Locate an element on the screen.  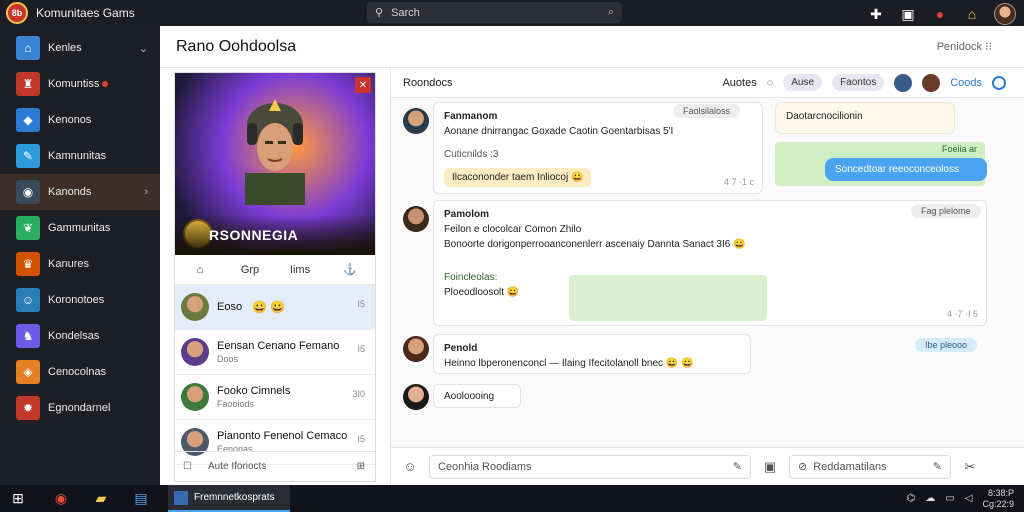
search-icon: ⚲ is located at coordinates (379, 13).